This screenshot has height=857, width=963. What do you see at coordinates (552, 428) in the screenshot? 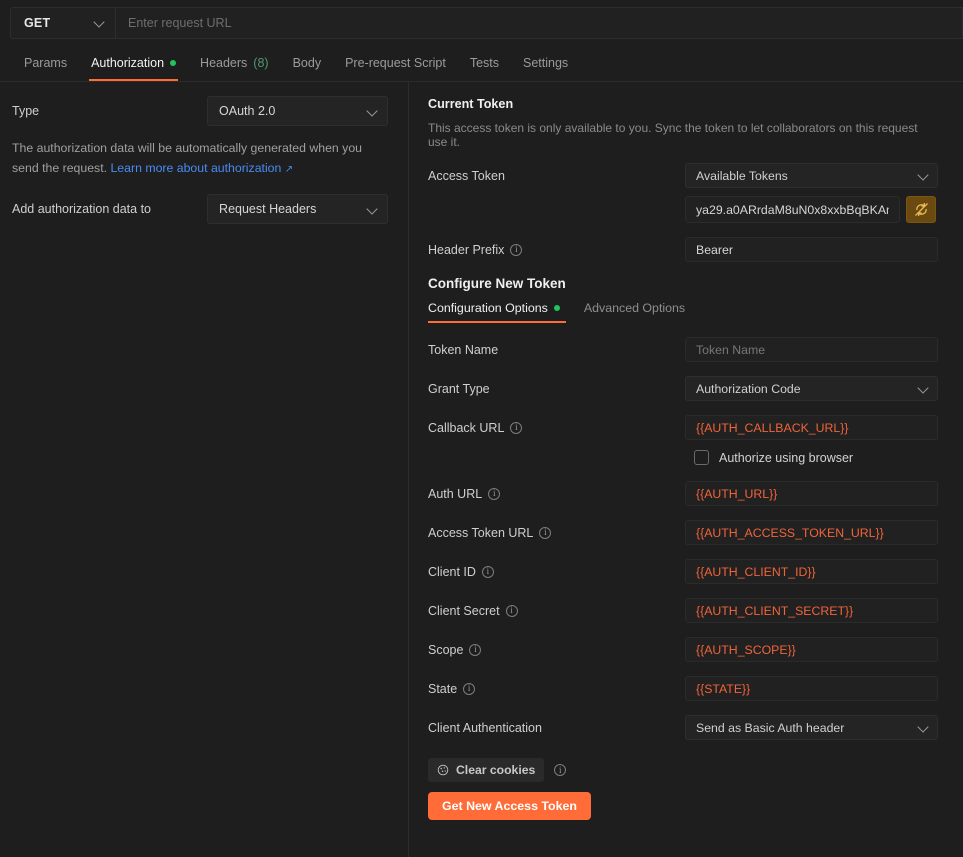
I see `field-label-wrap: Callback URL i` at bounding box center [552, 428].